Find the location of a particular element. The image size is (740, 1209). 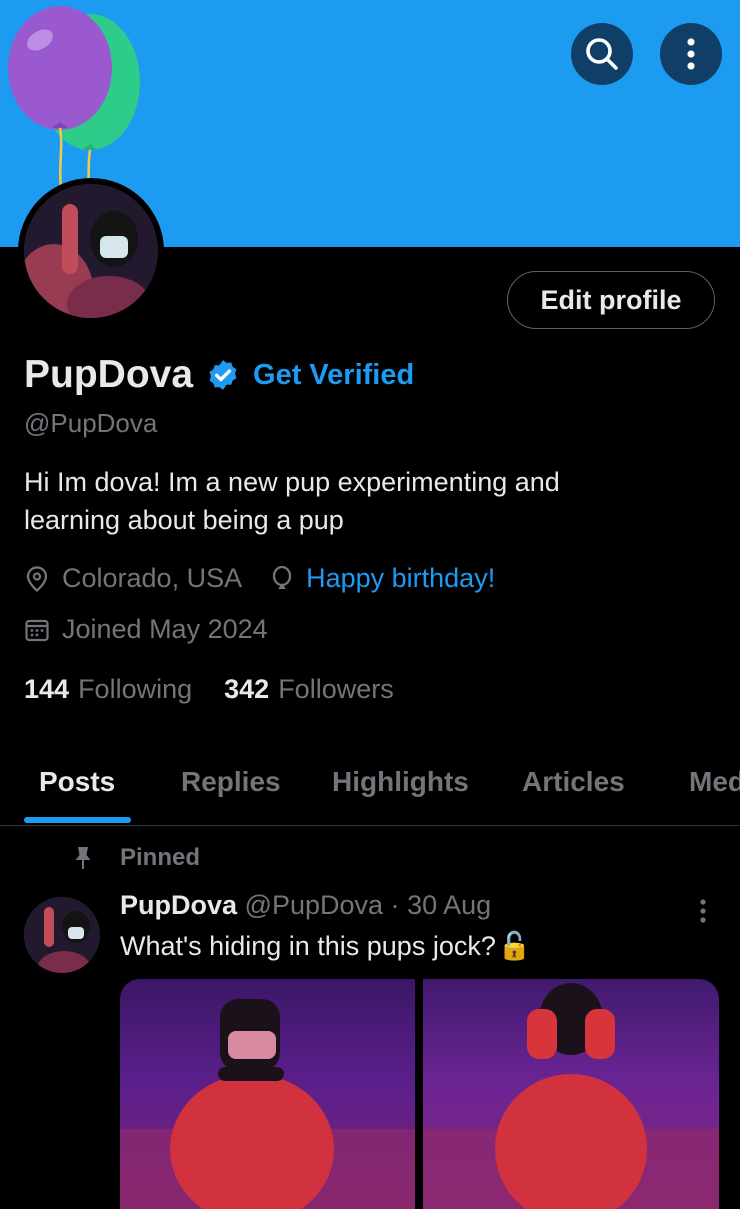

balloon-icon is located at coordinates (282, 577).